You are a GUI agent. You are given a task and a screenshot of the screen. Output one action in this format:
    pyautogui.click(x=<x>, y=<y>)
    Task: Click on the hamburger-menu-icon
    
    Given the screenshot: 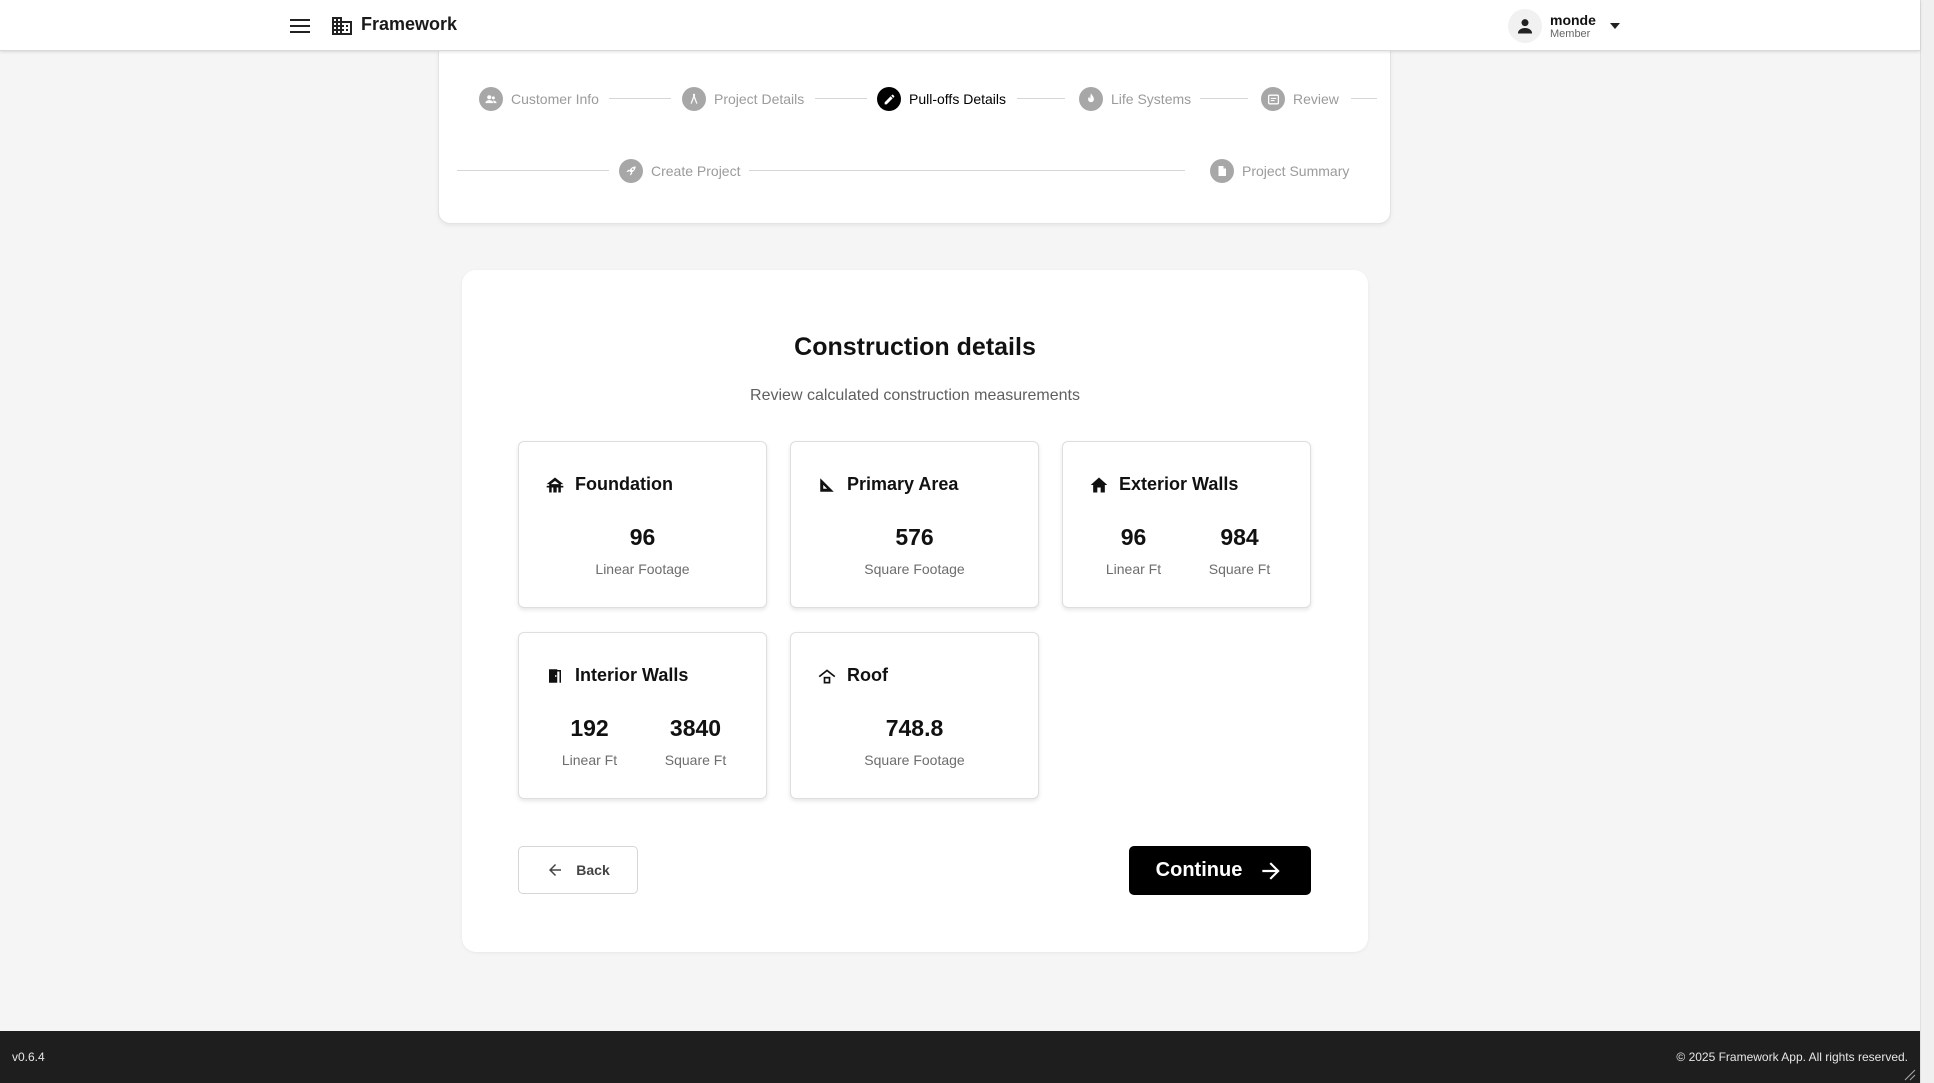 What is the action you would take?
    pyautogui.click(x=300, y=26)
    